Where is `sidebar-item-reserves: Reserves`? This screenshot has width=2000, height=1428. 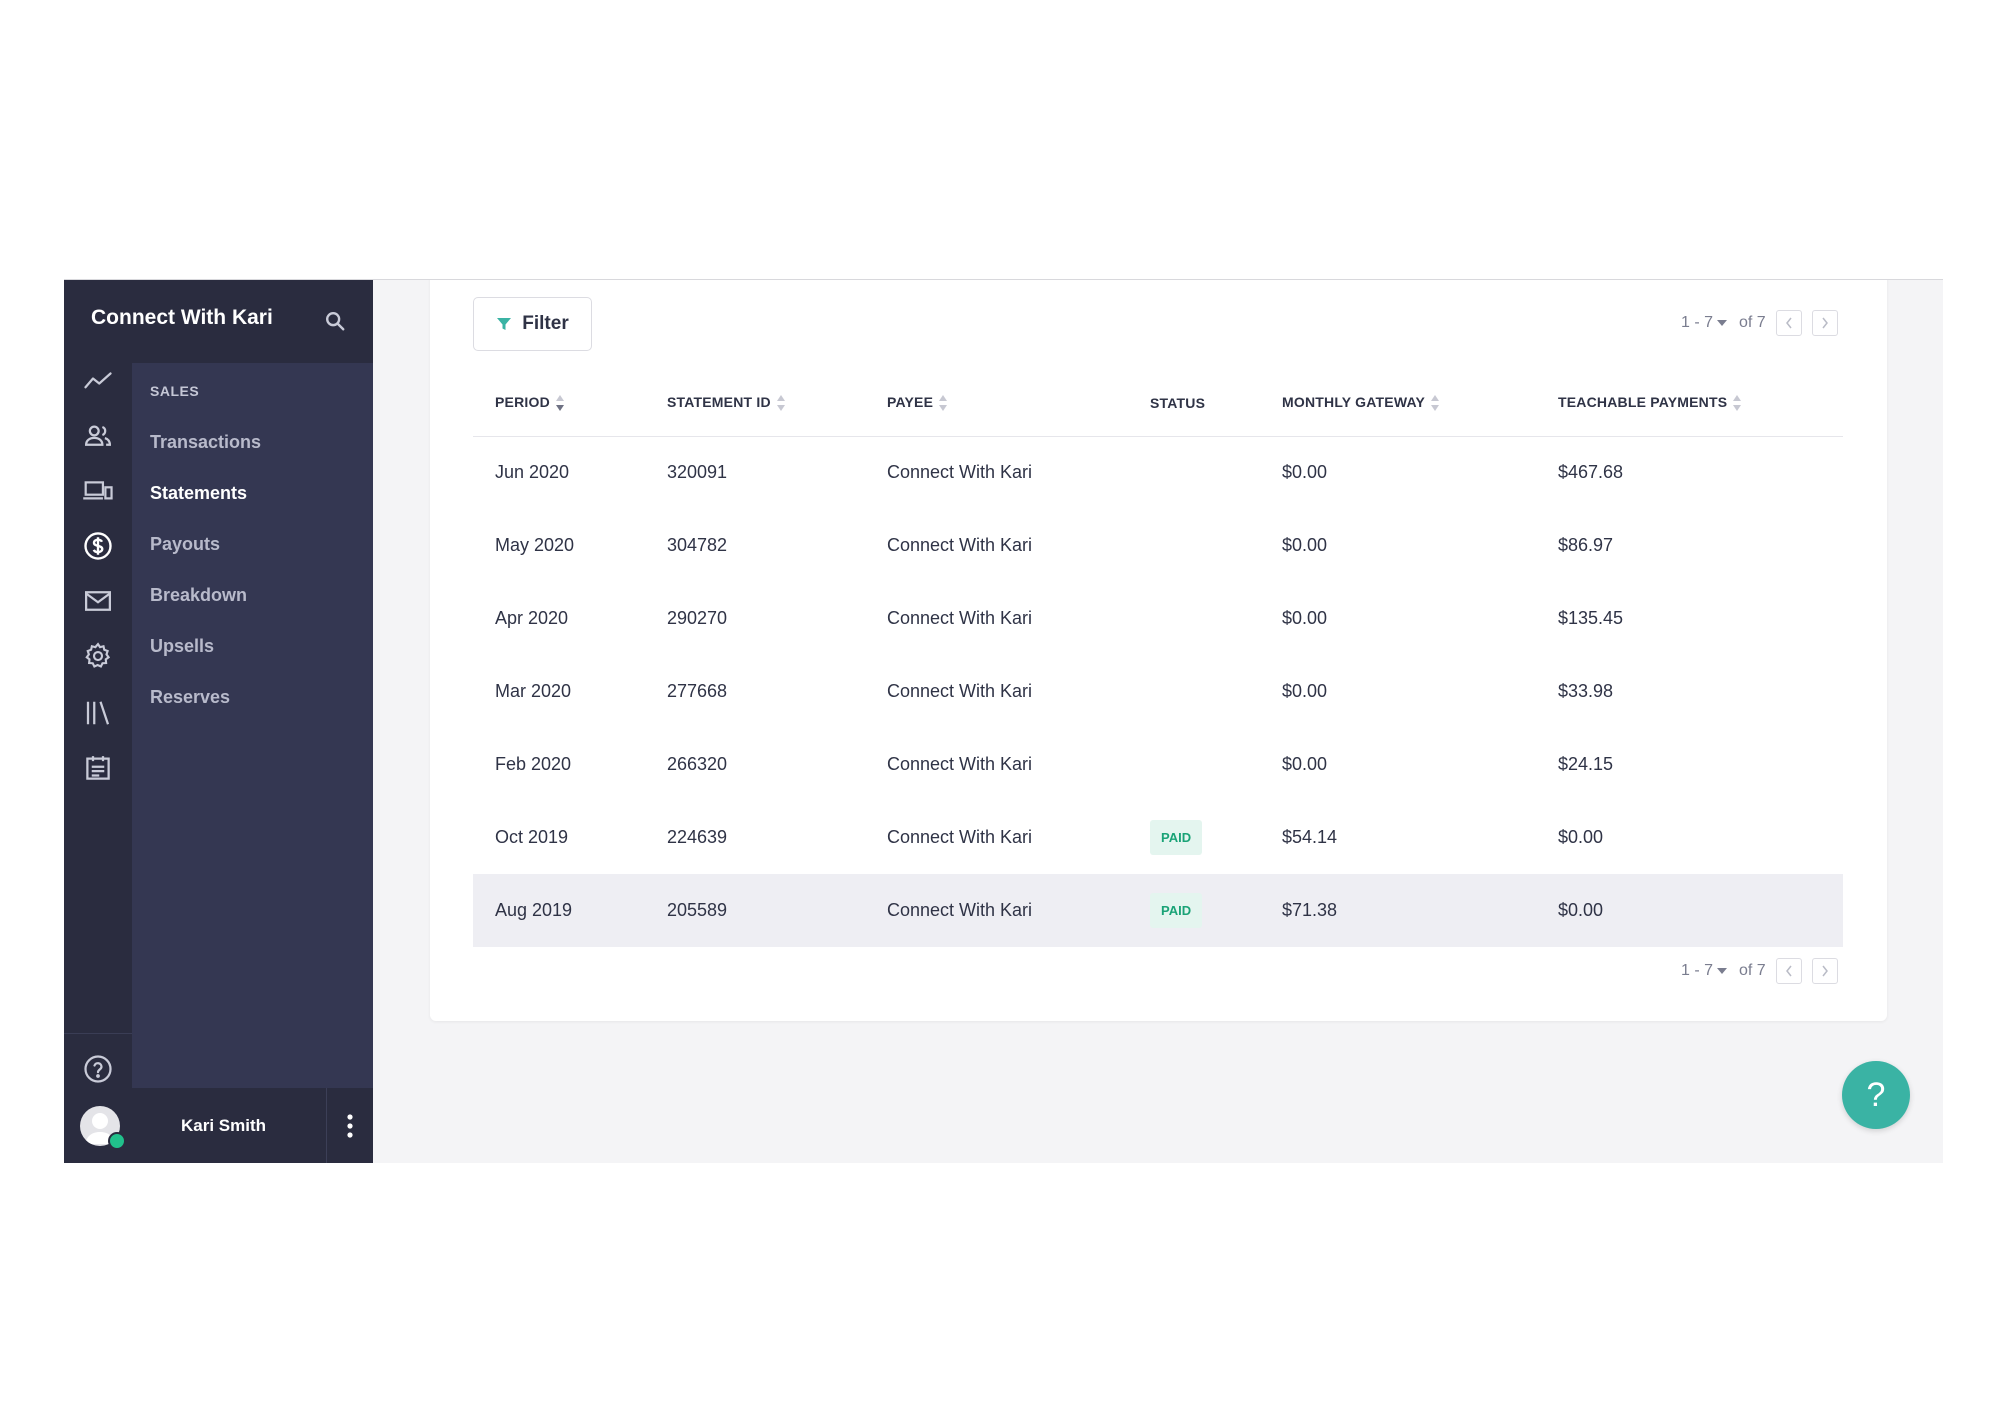
sidebar-item-reserves: Reserves is located at coordinates (190, 697).